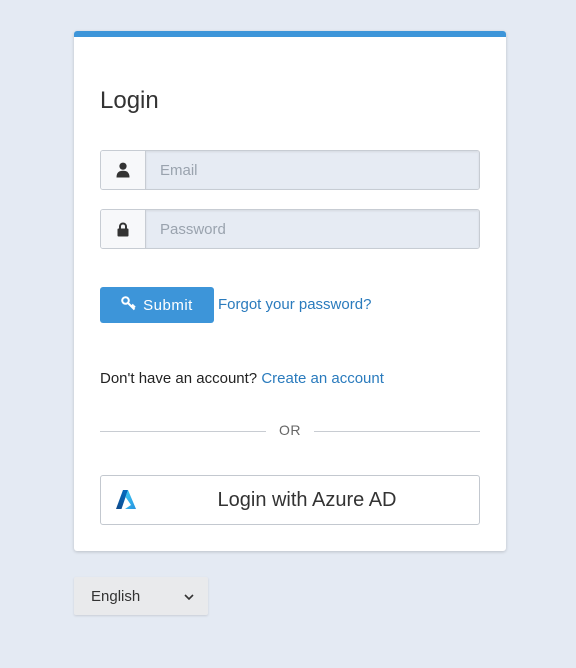 The width and height of the screenshot is (576, 668). What do you see at coordinates (168, 305) in the screenshot?
I see `submit-label: Submit` at bounding box center [168, 305].